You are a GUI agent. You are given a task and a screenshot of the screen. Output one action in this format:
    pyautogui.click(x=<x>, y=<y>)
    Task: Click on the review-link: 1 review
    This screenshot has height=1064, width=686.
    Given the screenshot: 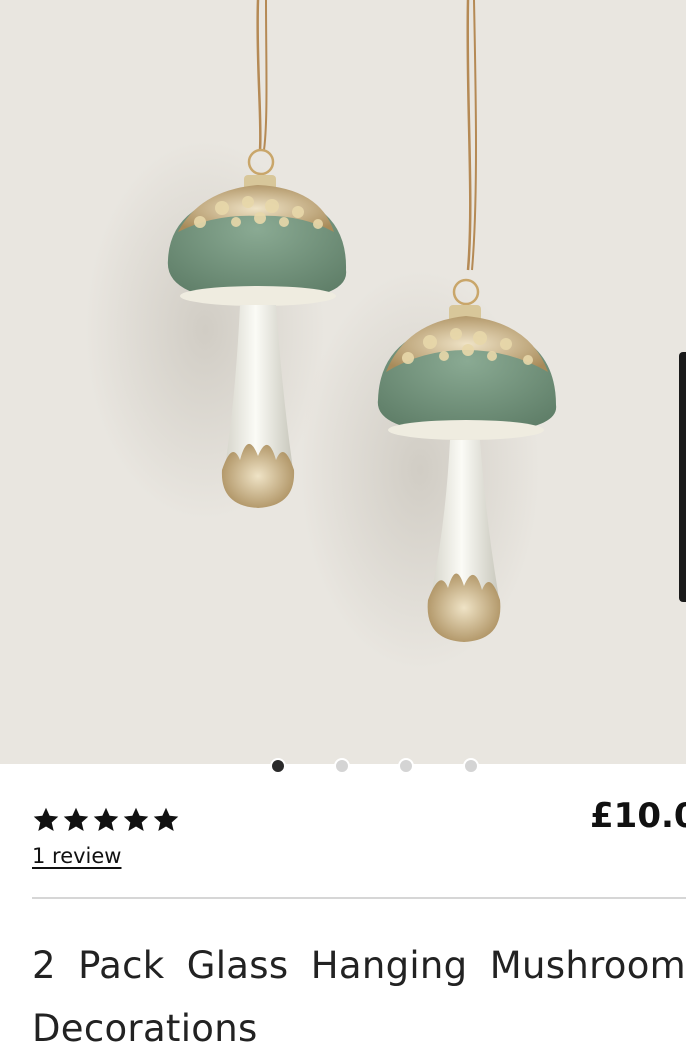 What is the action you would take?
    pyautogui.click(x=77, y=856)
    